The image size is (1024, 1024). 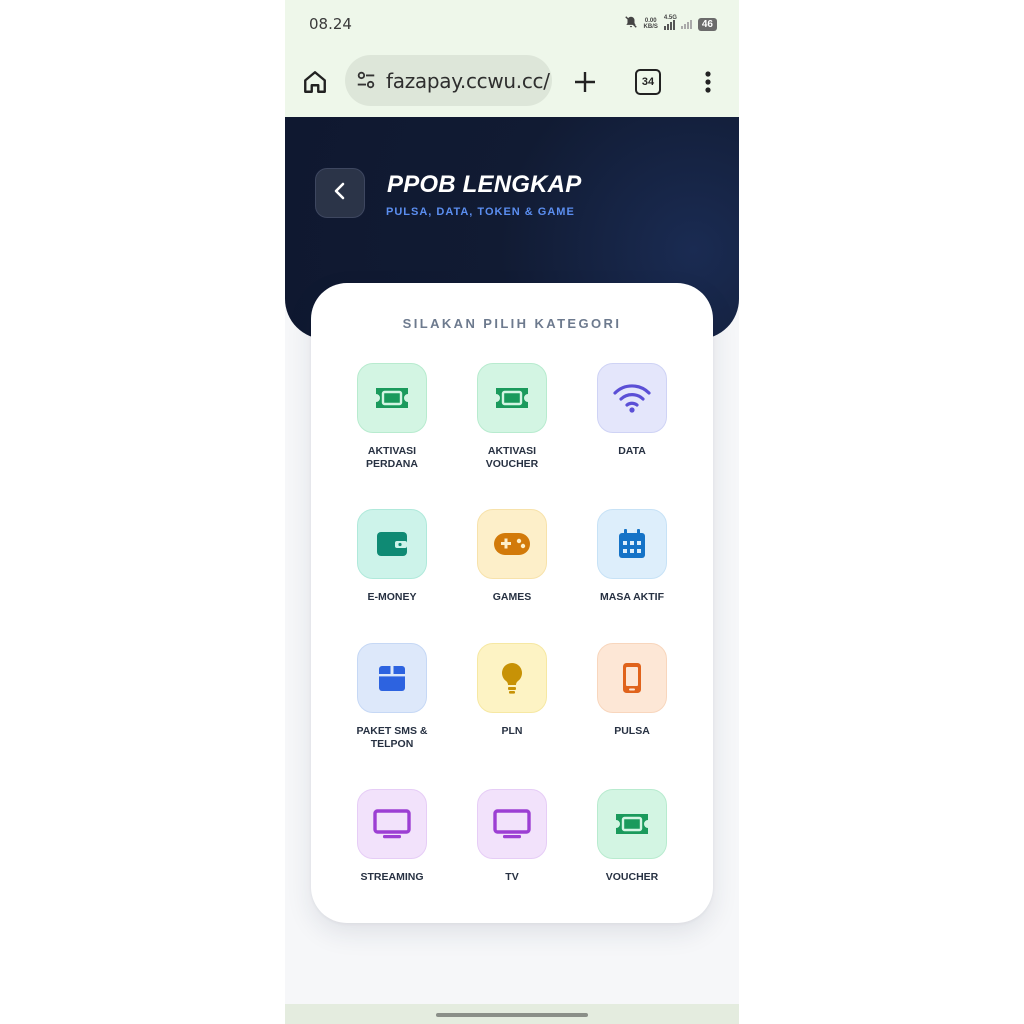 What do you see at coordinates (392, 678) in the screenshot?
I see `box-icon` at bounding box center [392, 678].